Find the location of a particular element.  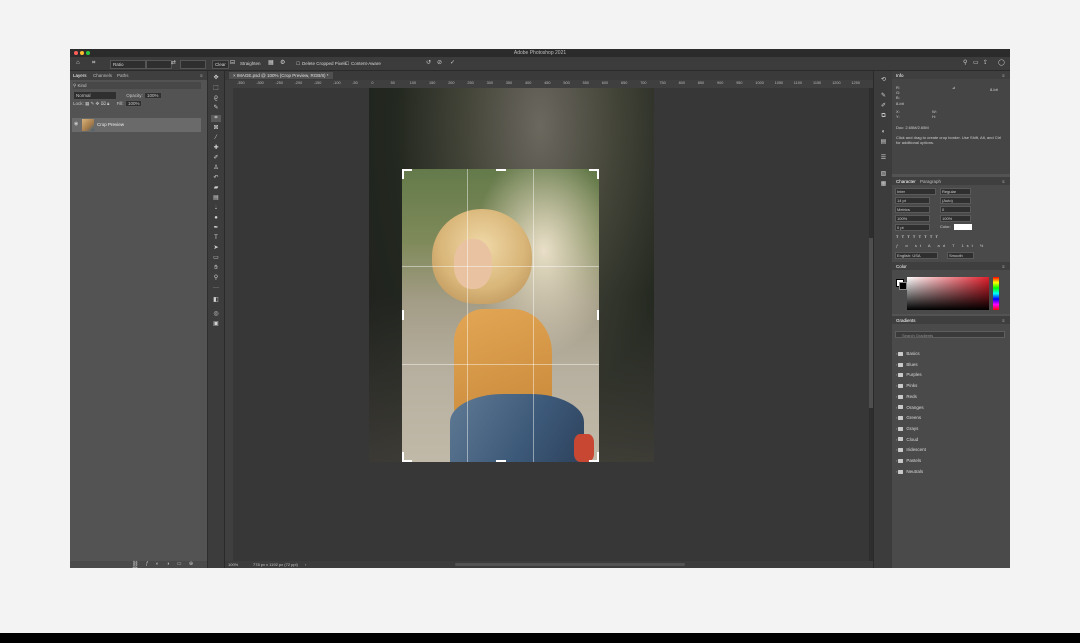

brush-tool-icon: ✐ is located at coordinates (216, 158).